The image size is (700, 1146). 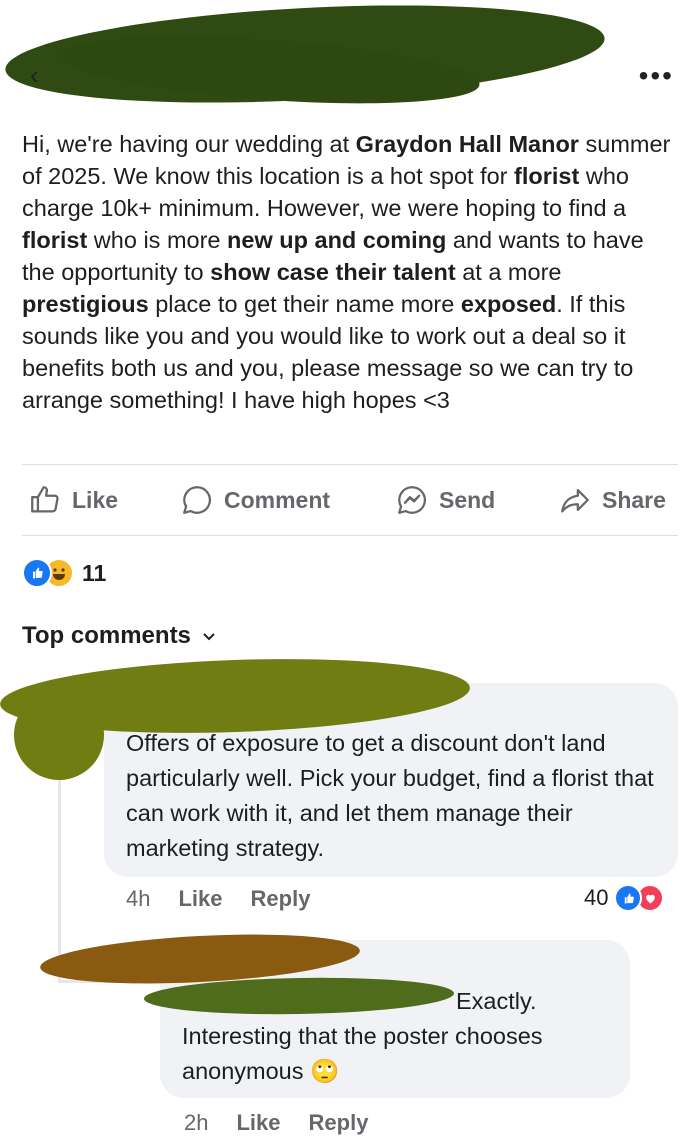 I want to click on top-comments-label: Top comments, so click(x=106, y=635).